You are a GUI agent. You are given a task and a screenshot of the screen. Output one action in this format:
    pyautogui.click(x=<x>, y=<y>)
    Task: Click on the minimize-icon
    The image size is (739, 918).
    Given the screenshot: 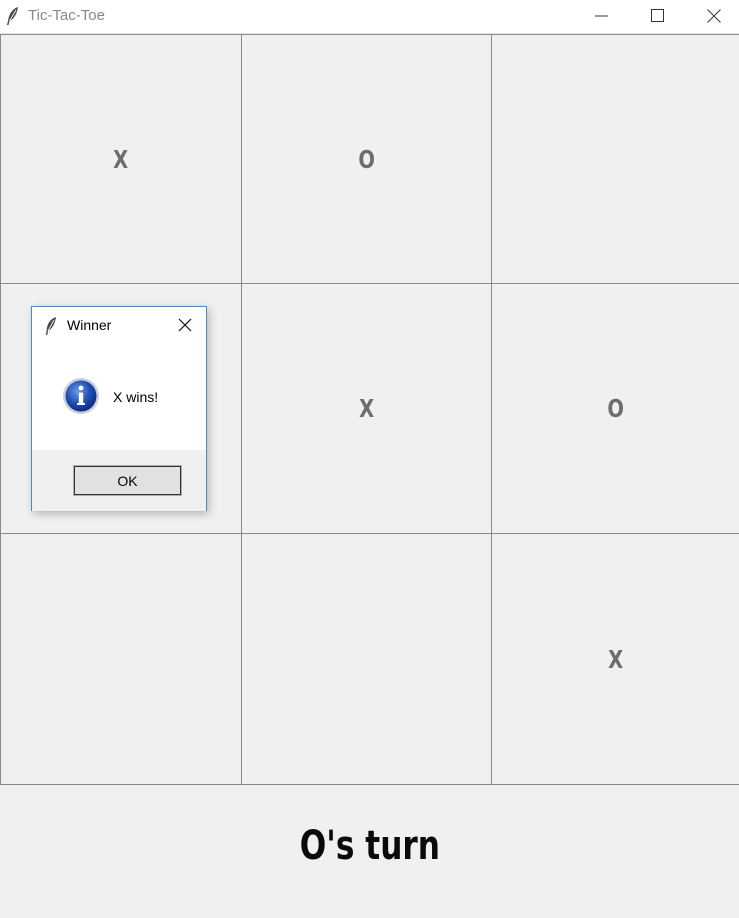 What is the action you would take?
    pyautogui.click(x=601, y=16)
    